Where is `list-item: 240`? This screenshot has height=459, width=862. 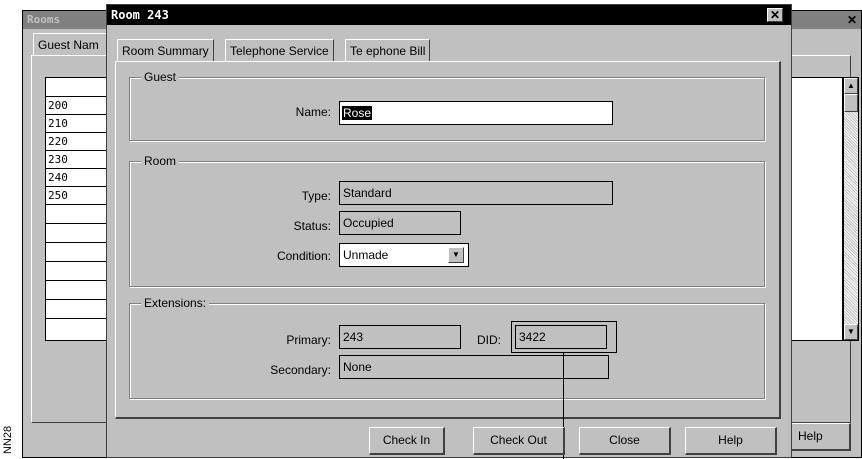 list-item: 240 is located at coordinates (76, 178).